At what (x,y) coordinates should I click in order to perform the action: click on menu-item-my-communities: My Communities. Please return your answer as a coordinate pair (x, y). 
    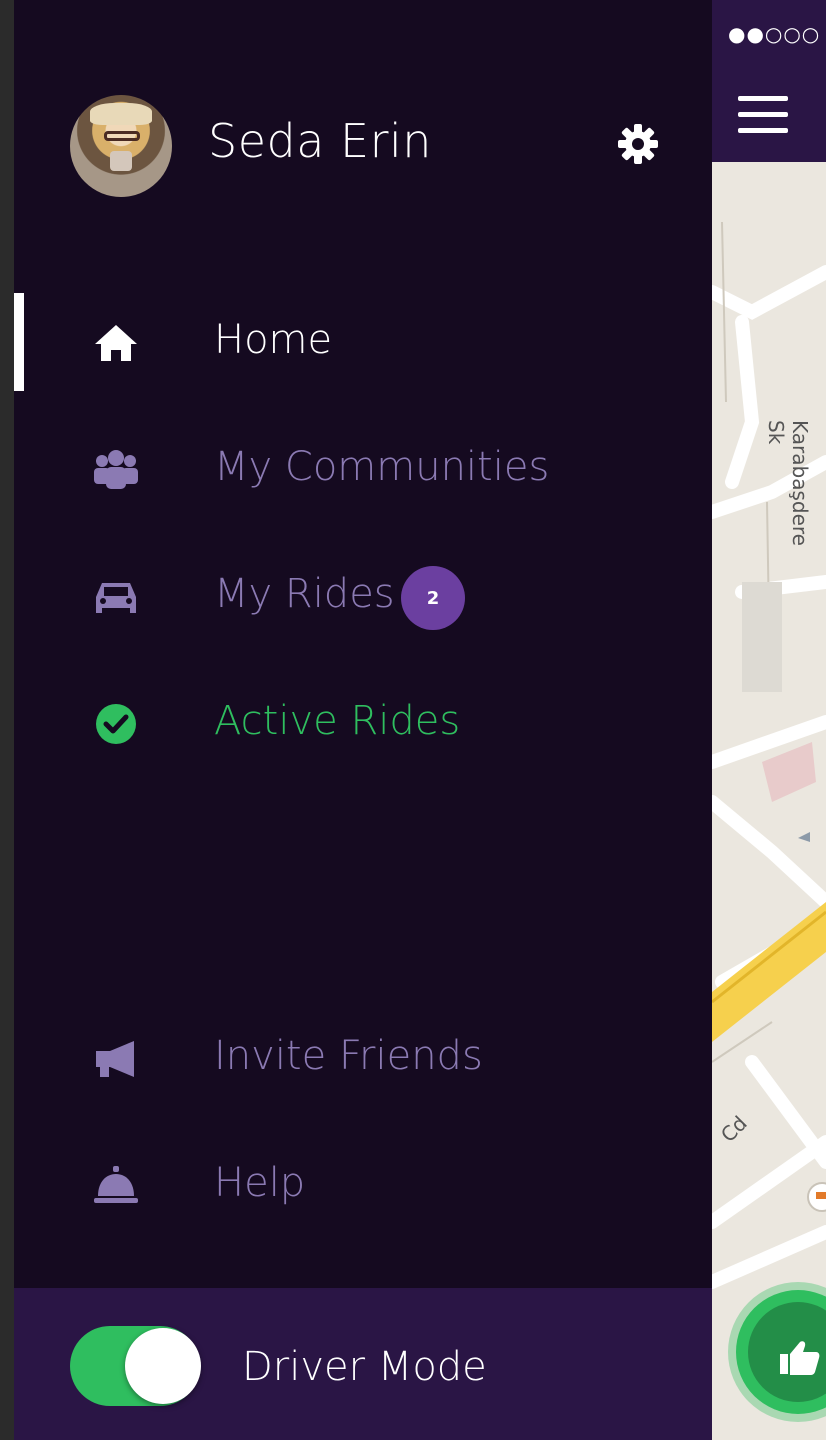
    Looking at the image, I should click on (363, 469).